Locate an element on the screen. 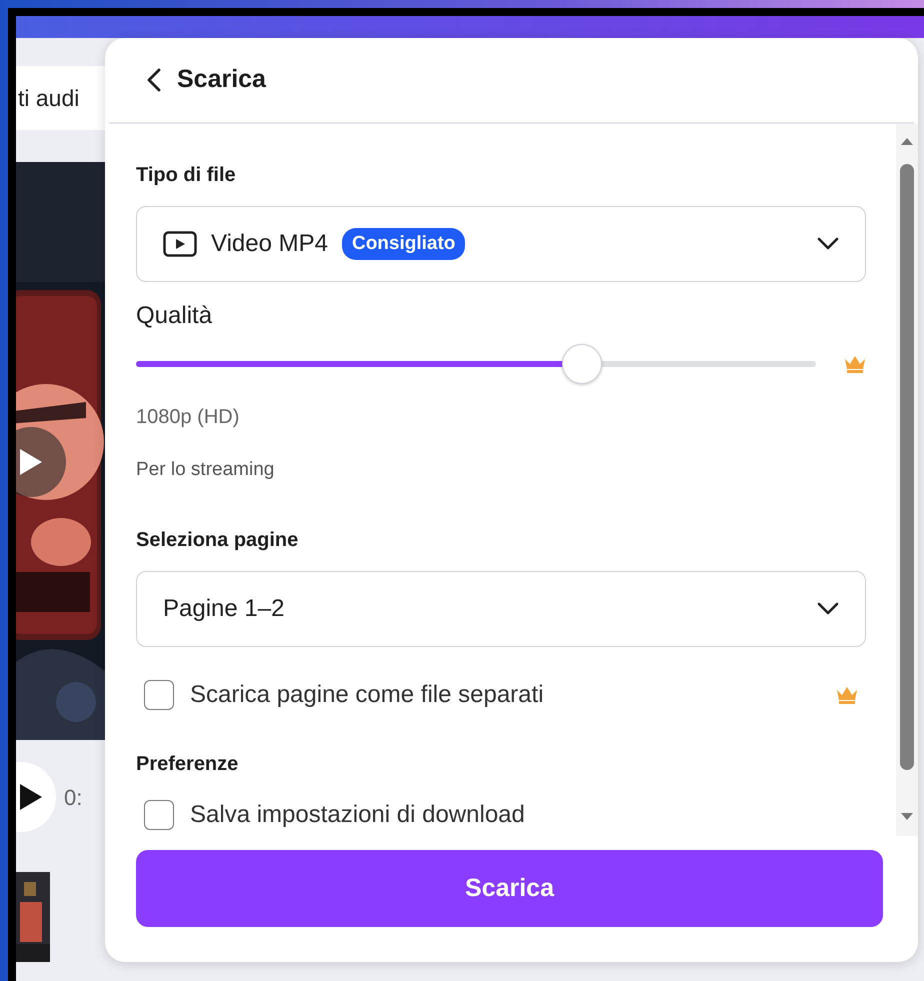 This screenshot has width=924, height=981. slider is located at coordinates (476, 364).